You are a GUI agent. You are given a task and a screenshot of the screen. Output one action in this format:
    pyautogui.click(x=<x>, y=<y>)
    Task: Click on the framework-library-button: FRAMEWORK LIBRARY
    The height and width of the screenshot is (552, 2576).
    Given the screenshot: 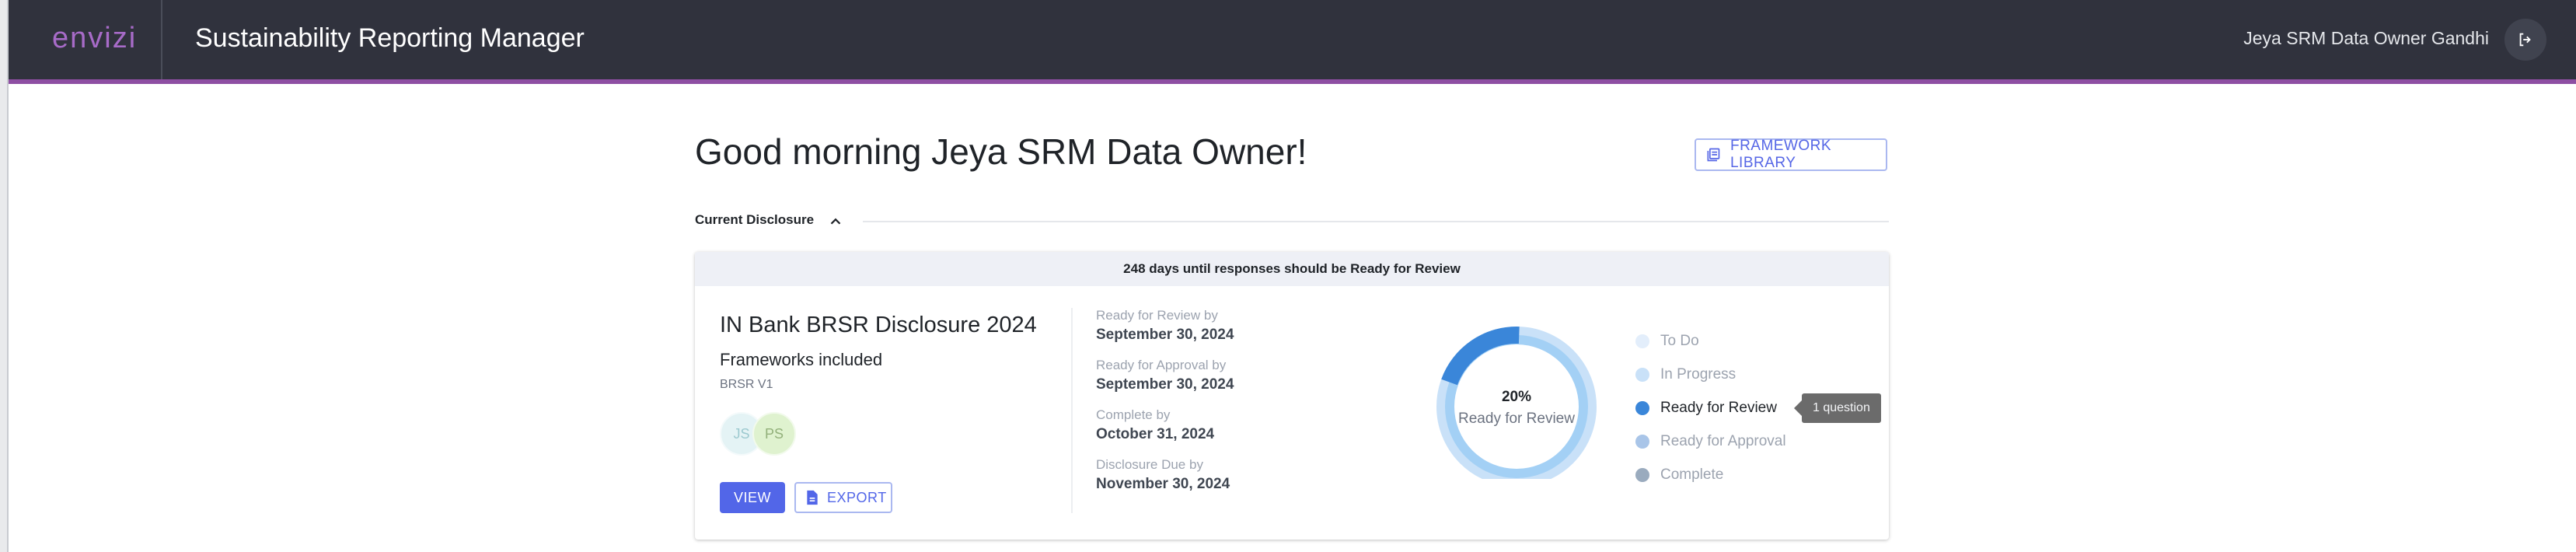 What is the action you would take?
    pyautogui.click(x=1791, y=154)
    